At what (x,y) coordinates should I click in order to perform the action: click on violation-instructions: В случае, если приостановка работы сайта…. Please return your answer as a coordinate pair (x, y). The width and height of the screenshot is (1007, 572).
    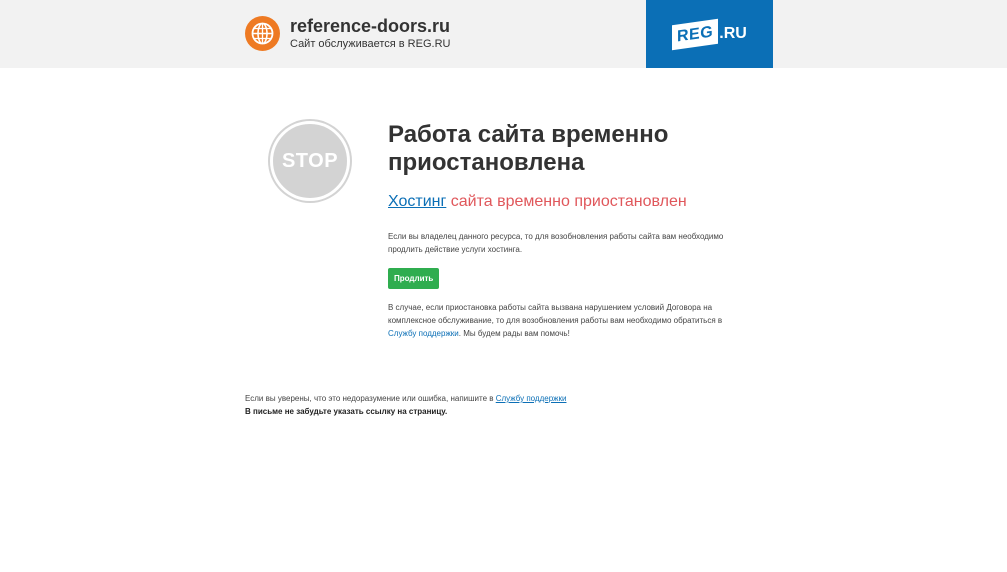
    Looking at the image, I should click on (560, 320).